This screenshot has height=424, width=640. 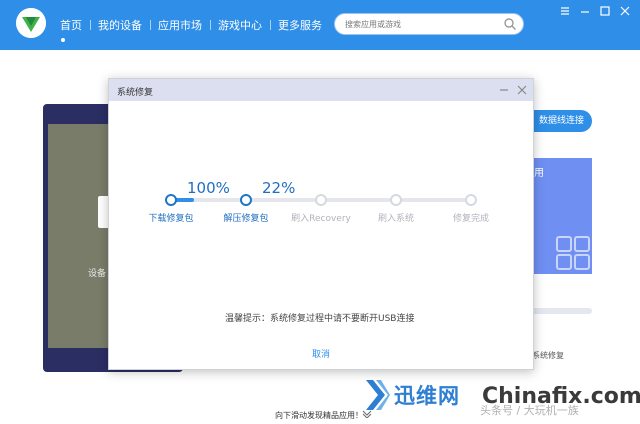 I want to click on apps-grid-icon, so click(x=573, y=253).